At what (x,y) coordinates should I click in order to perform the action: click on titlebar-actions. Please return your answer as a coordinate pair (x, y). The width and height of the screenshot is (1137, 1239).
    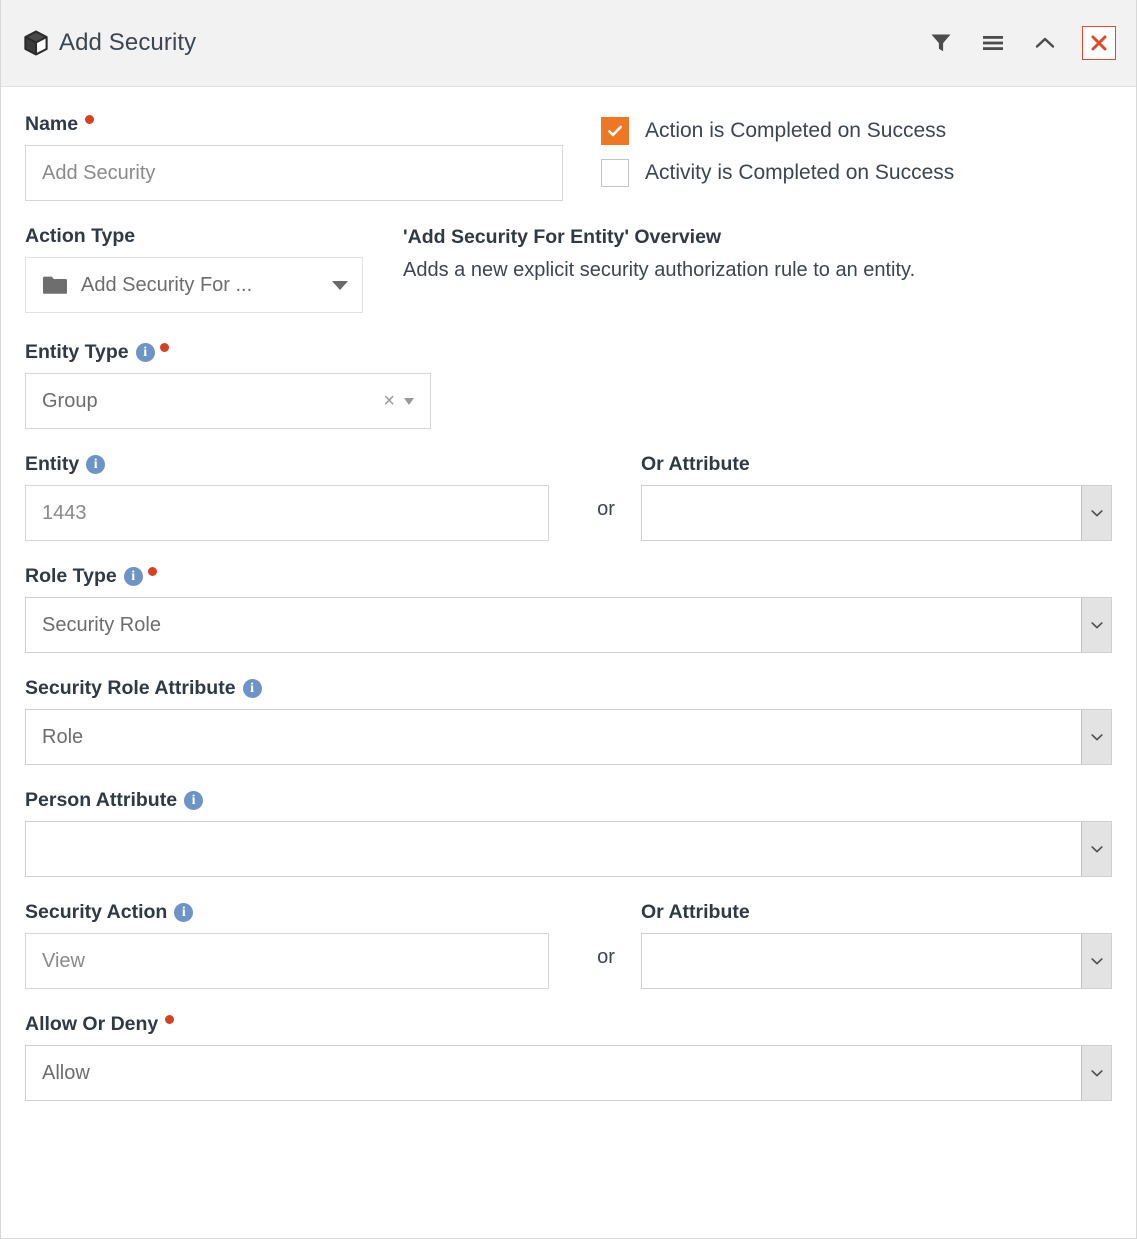
    Looking at the image, I should click on (1024, 43).